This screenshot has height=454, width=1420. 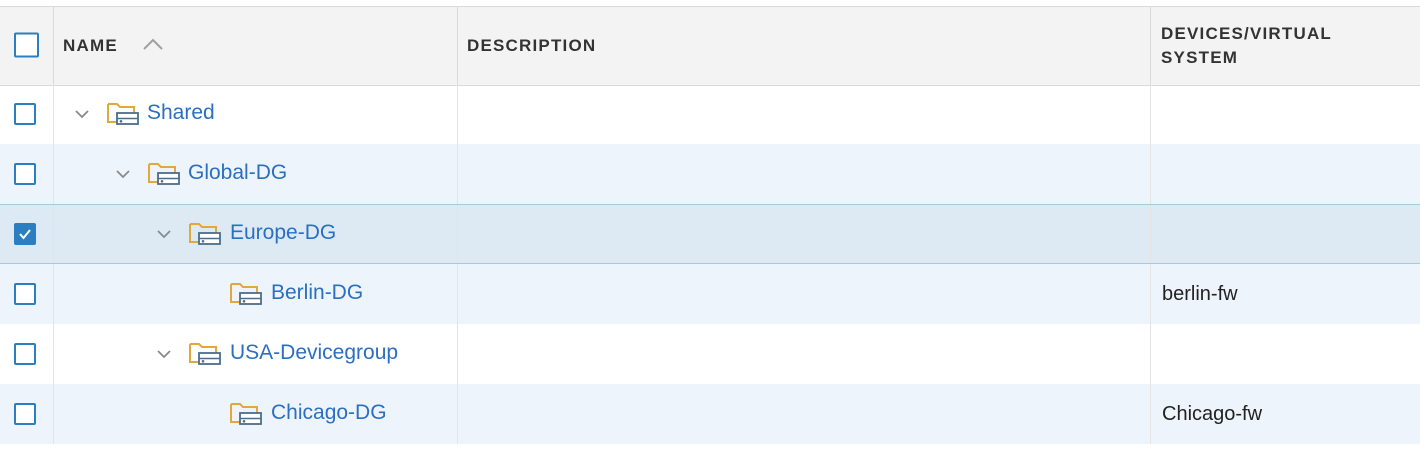 What do you see at coordinates (1246, 46) in the screenshot?
I see `column-header-devices: DEVICES/VIRTUAL SYSTEM` at bounding box center [1246, 46].